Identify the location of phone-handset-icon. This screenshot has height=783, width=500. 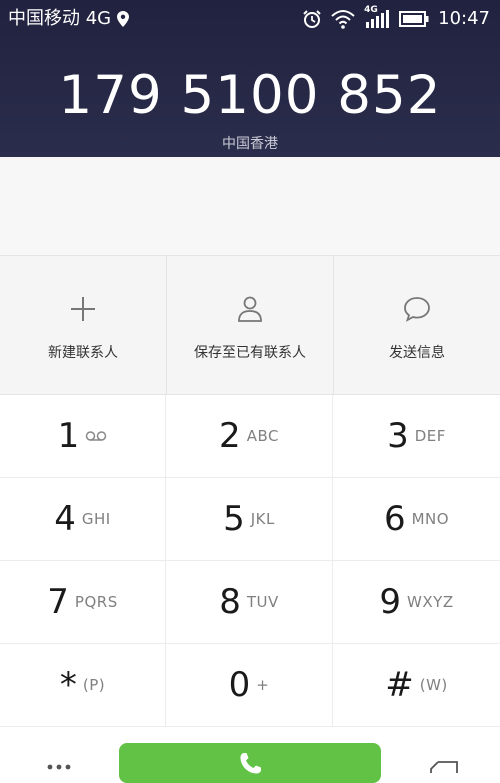
(250, 763).